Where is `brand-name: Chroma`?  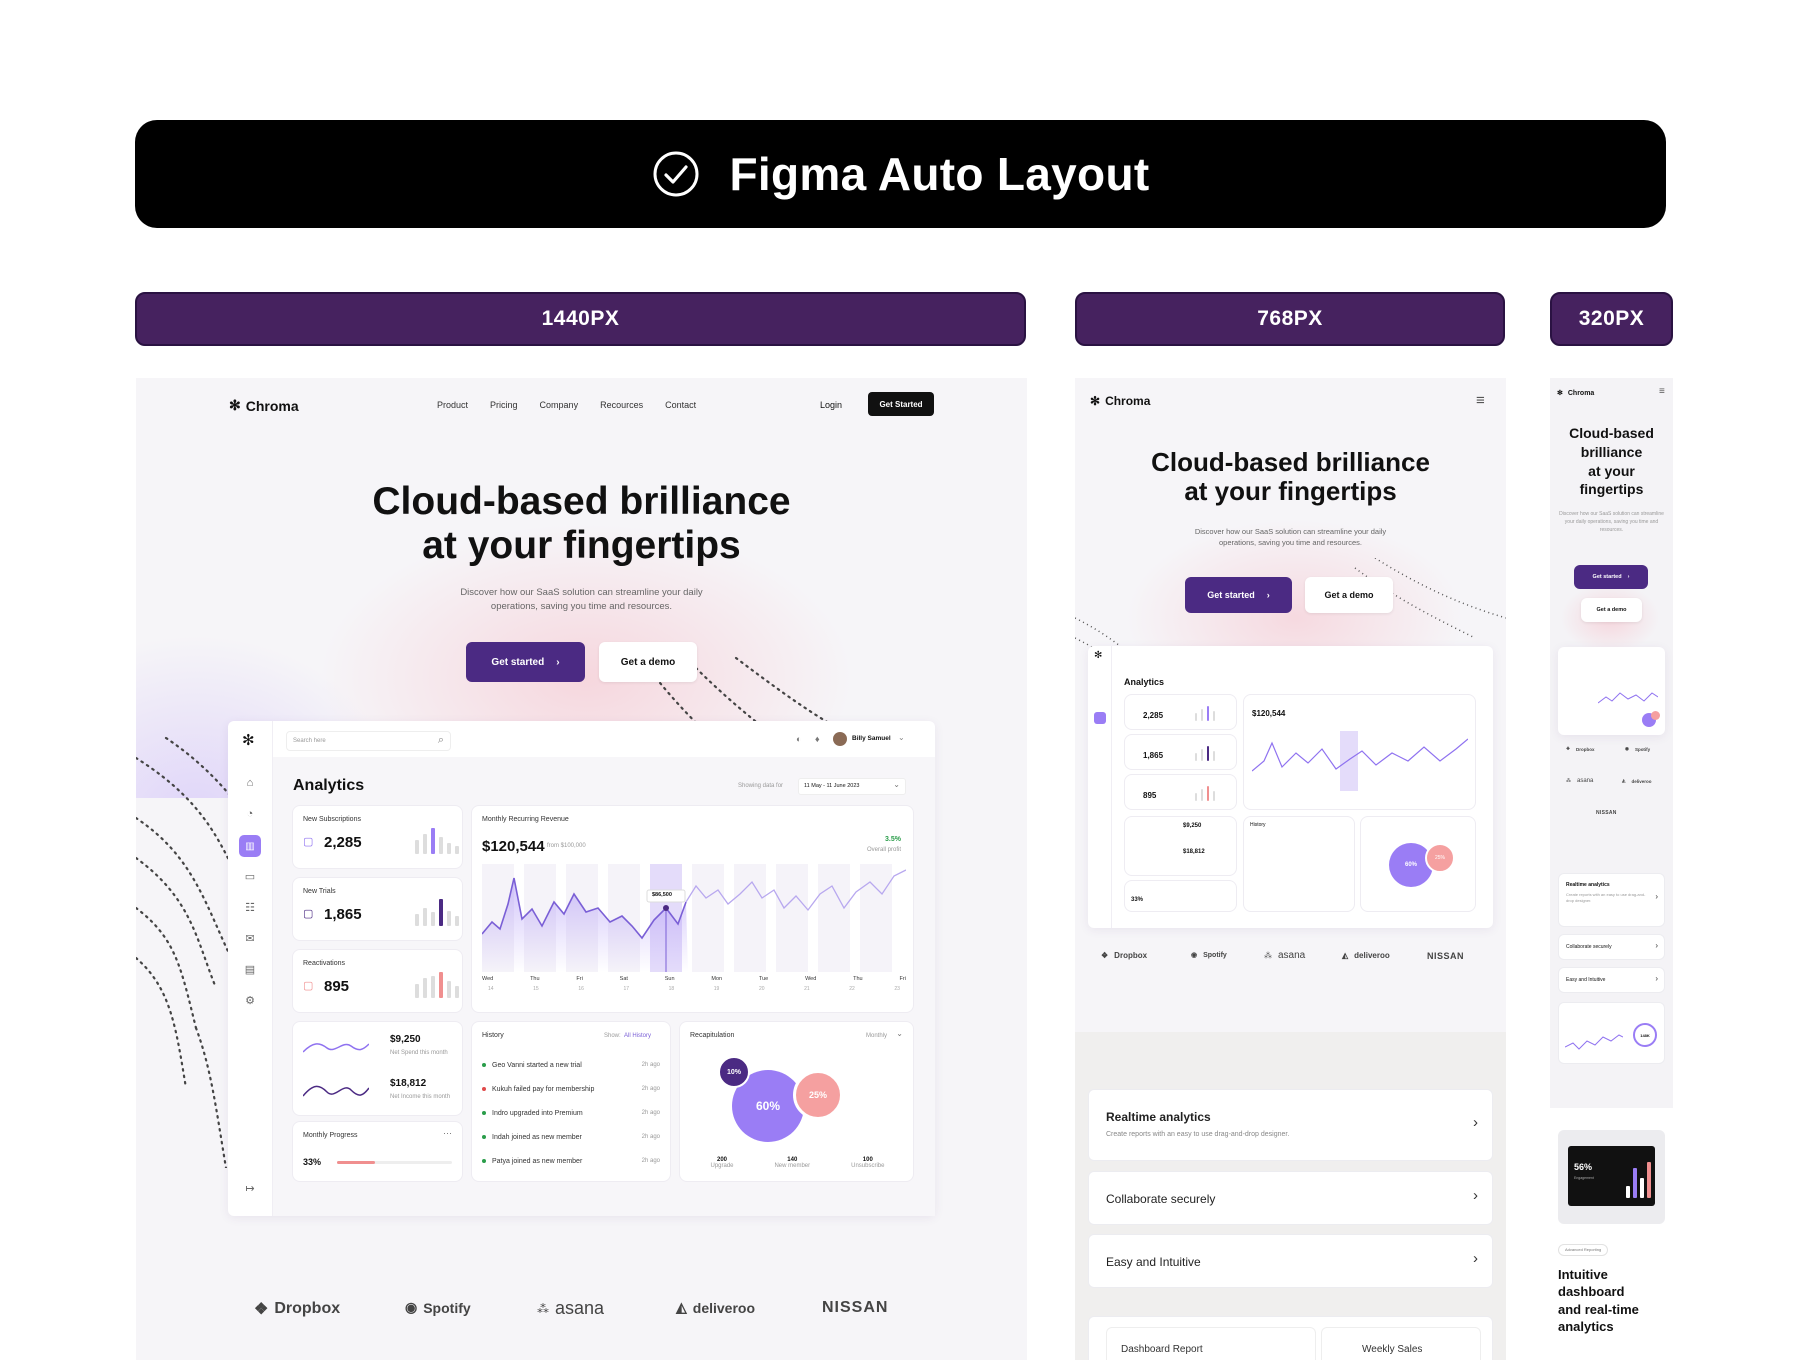
brand-name: Chroma is located at coordinates (1128, 401).